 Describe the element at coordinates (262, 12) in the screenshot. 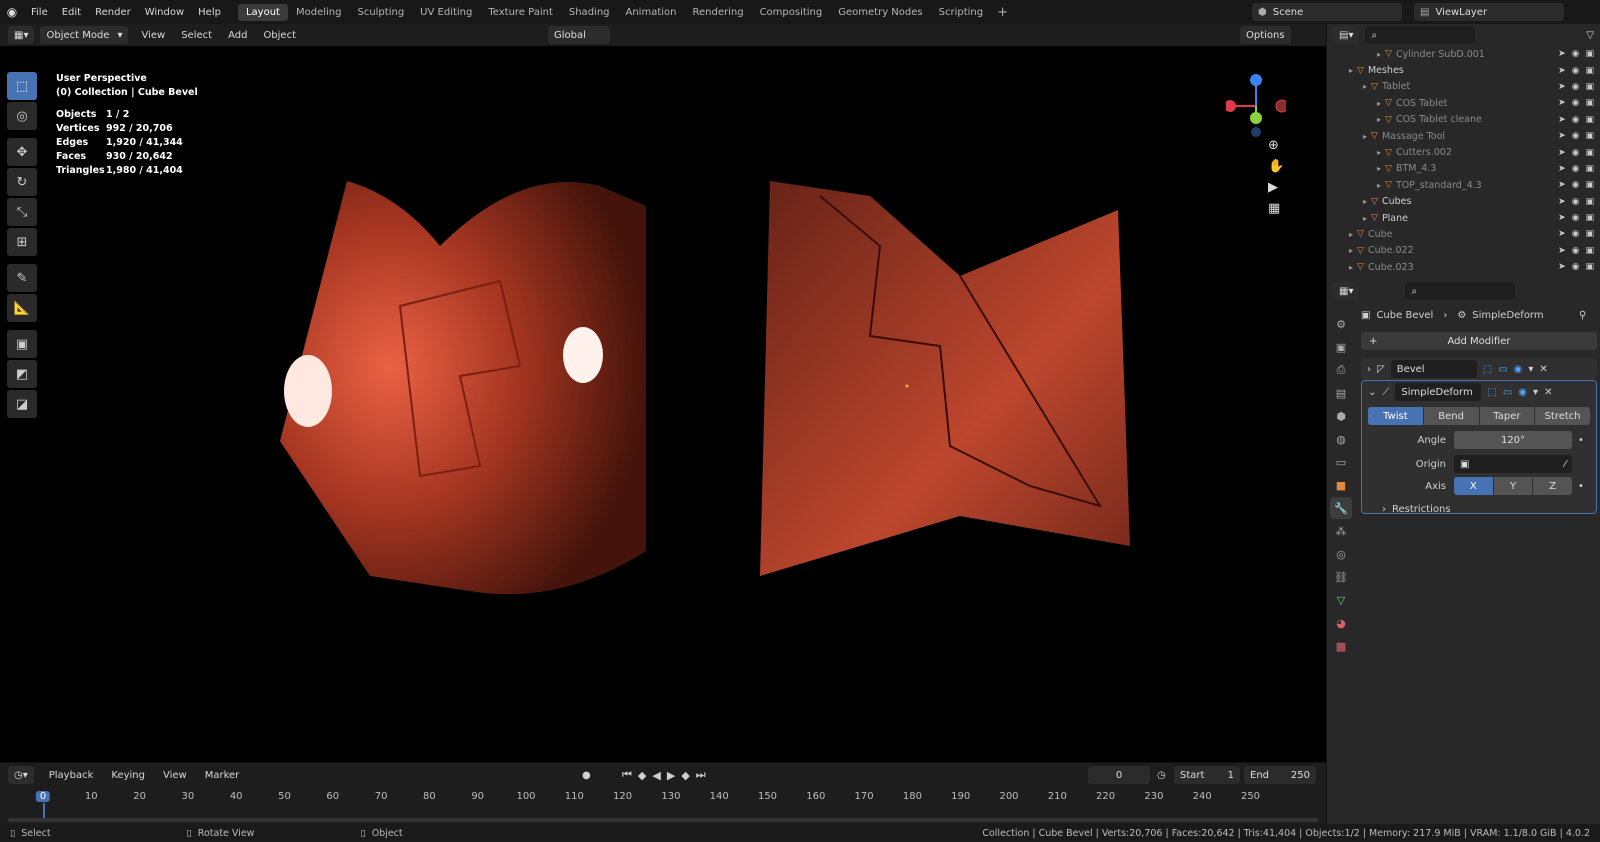

I see `tab-layout: Layout` at that location.